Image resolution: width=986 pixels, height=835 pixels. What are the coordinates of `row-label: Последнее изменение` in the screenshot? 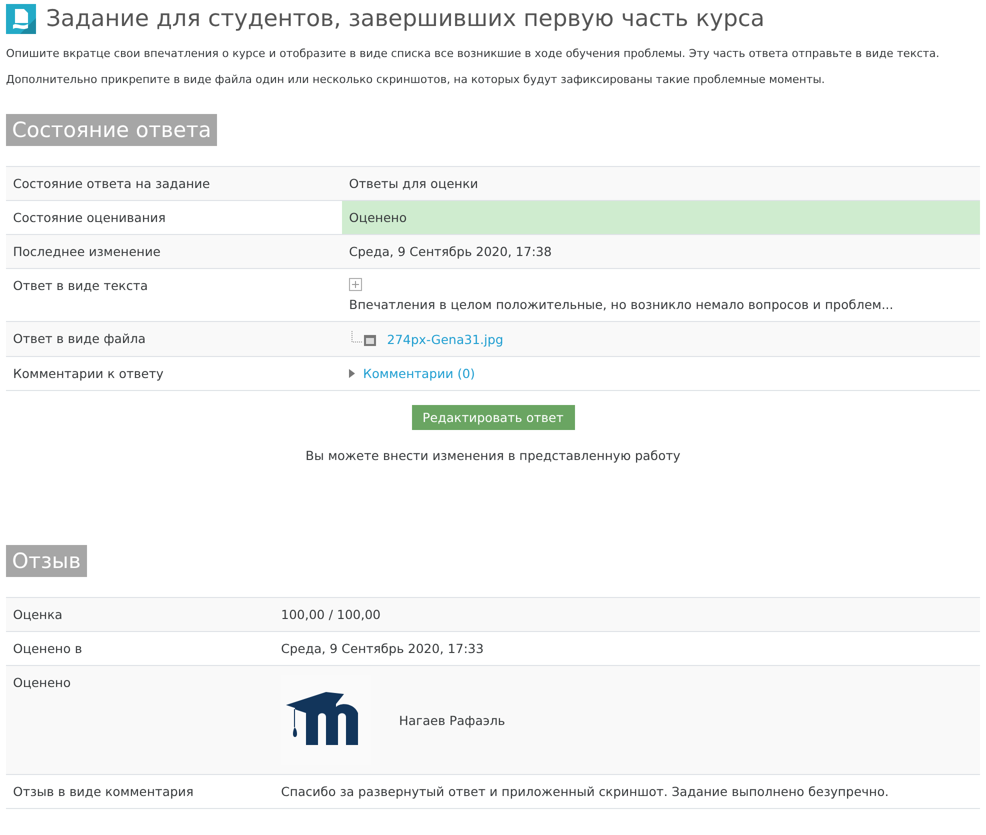 It's located at (174, 252).